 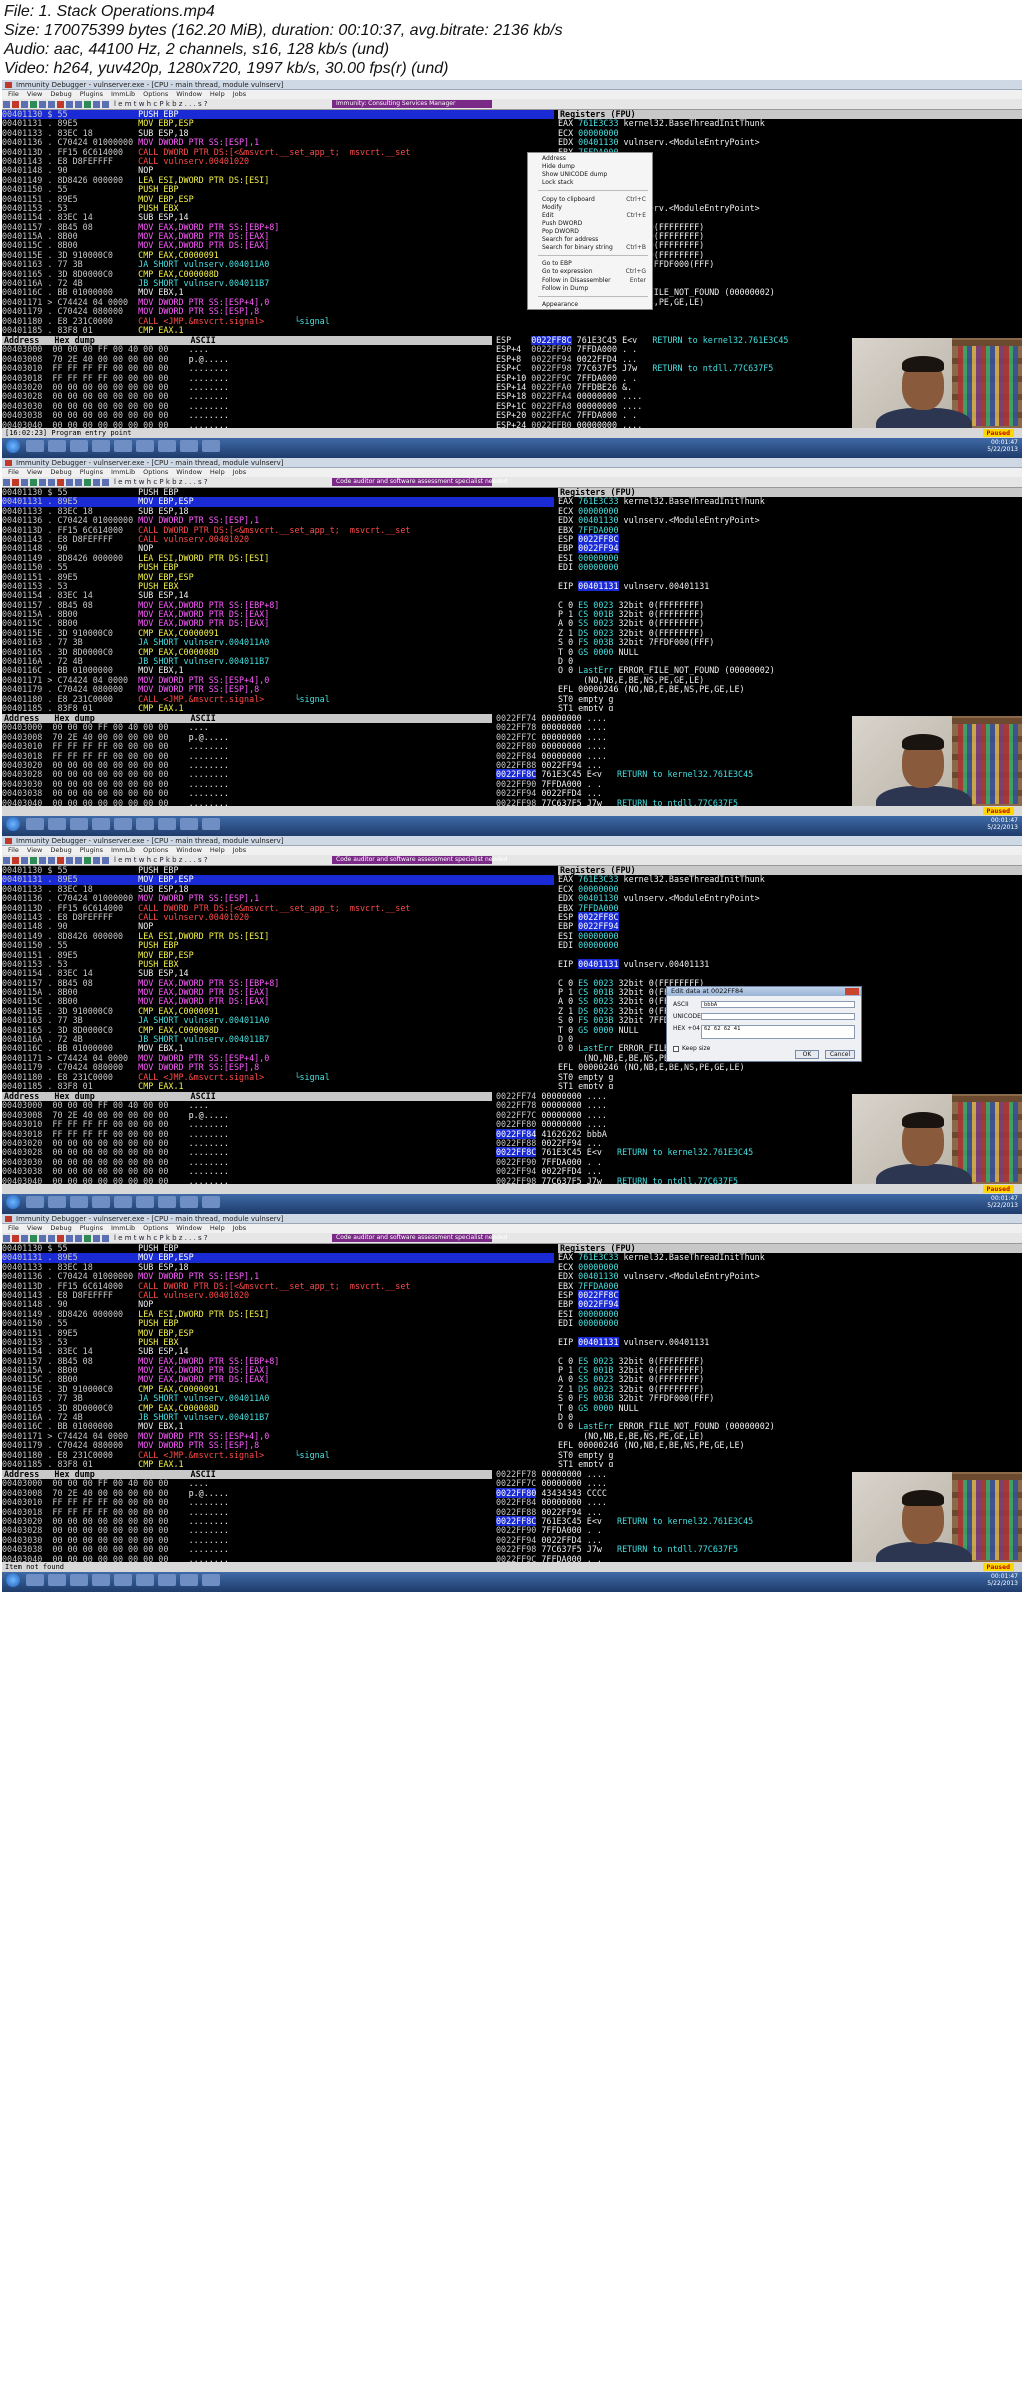 What do you see at coordinates (590, 183) in the screenshot?
I see `context-menu-item: Lock stack` at bounding box center [590, 183].